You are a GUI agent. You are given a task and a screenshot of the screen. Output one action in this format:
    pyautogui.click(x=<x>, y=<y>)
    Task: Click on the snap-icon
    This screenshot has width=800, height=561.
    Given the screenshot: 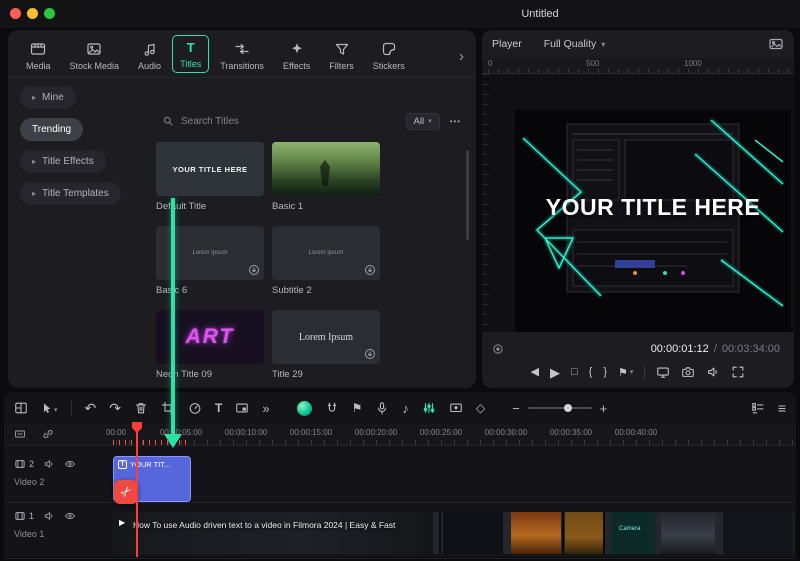 What is the action you would take?
    pyautogui.click(x=332, y=408)
    